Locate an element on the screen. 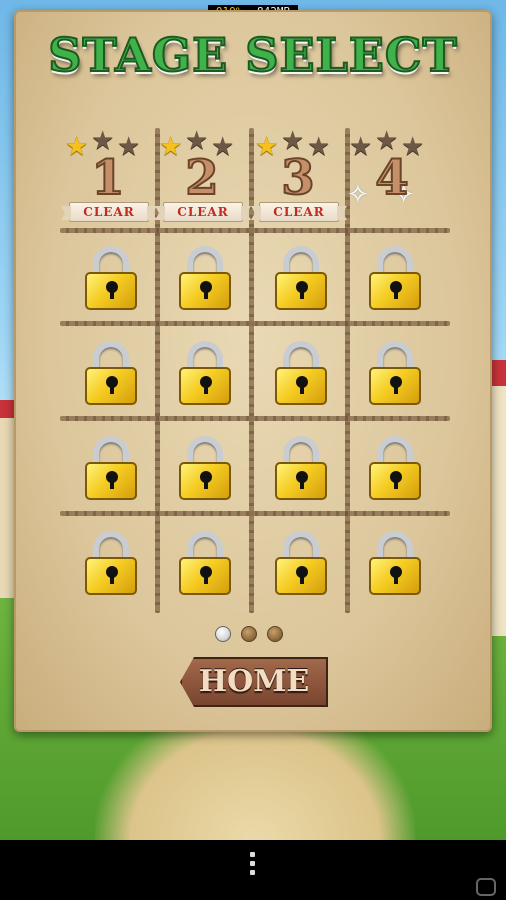  stage-card-4: ★ ★ ★ ✧✧ 4 is located at coordinates (392, 175).